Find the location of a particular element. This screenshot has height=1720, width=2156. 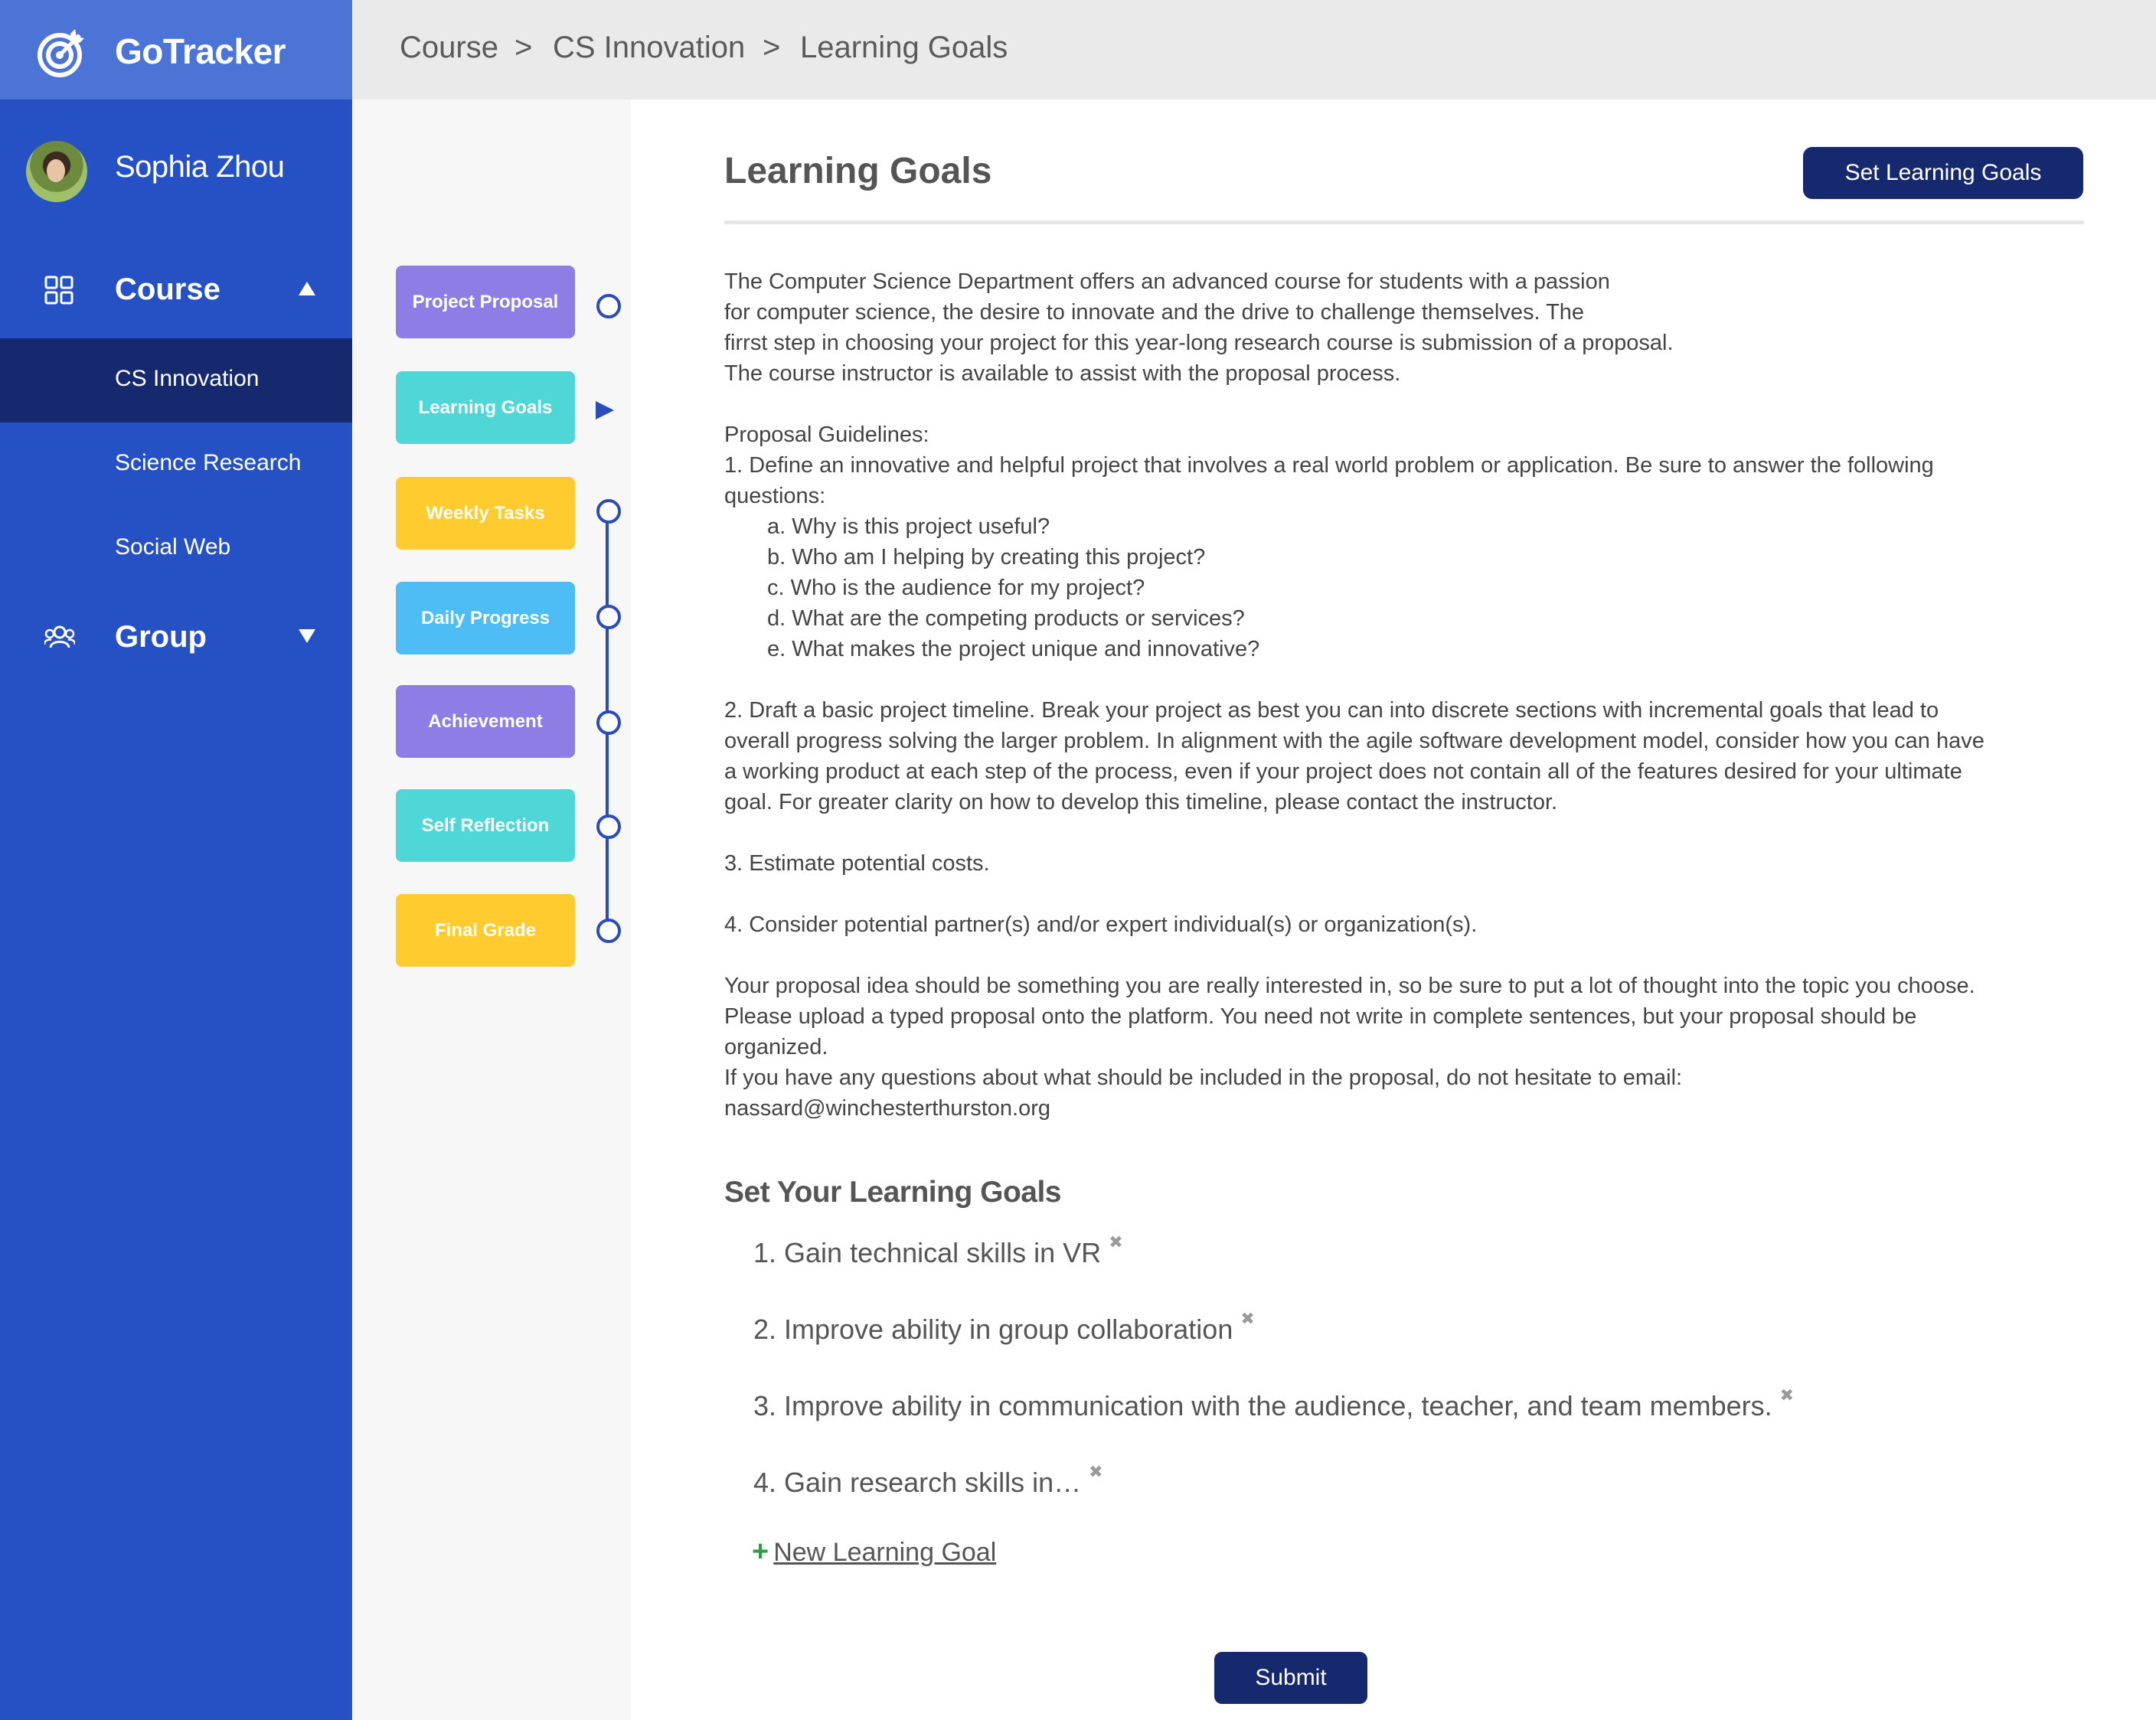

target-logo-icon is located at coordinates (61, 53).